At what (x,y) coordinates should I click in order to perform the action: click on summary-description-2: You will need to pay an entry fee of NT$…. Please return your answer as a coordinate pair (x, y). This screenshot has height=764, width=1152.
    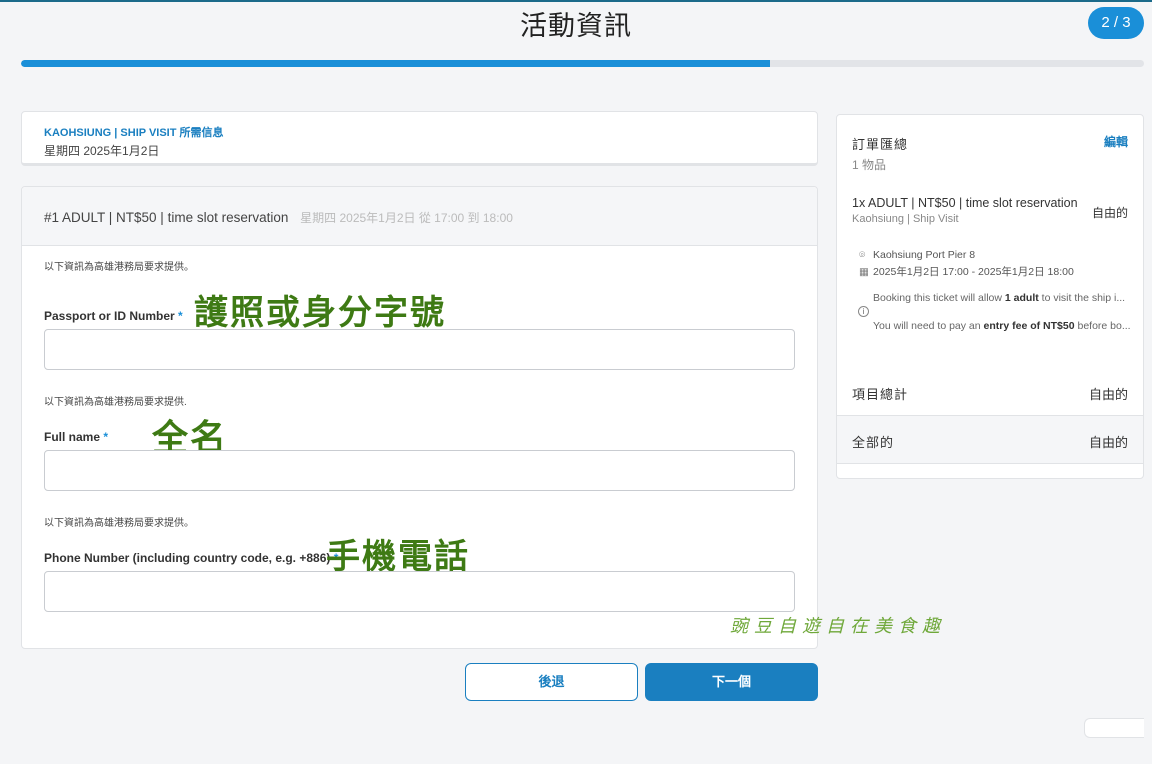
    Looking at the image, I should click on (1002, 326).